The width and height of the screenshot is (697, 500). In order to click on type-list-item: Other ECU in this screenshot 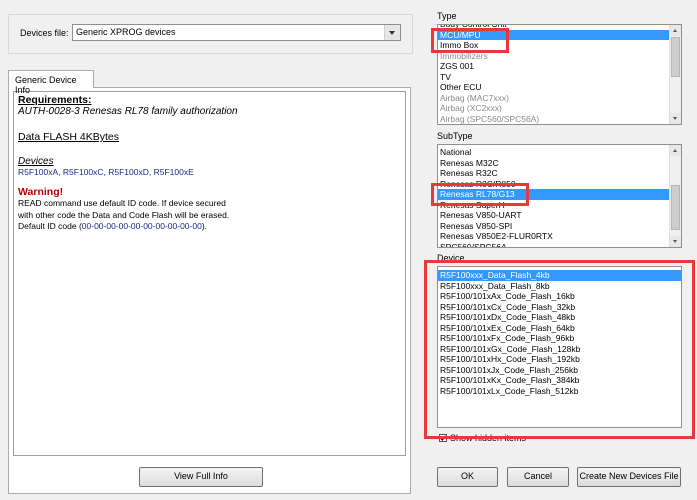, I will do `click(559, 87)`.